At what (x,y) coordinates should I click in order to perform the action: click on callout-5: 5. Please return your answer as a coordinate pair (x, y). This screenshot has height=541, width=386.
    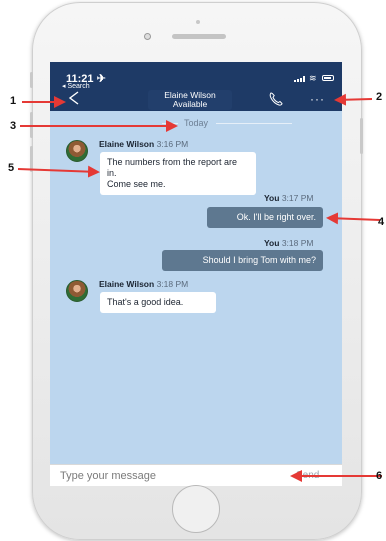
    Looking at the image, I should click on (11, 168).